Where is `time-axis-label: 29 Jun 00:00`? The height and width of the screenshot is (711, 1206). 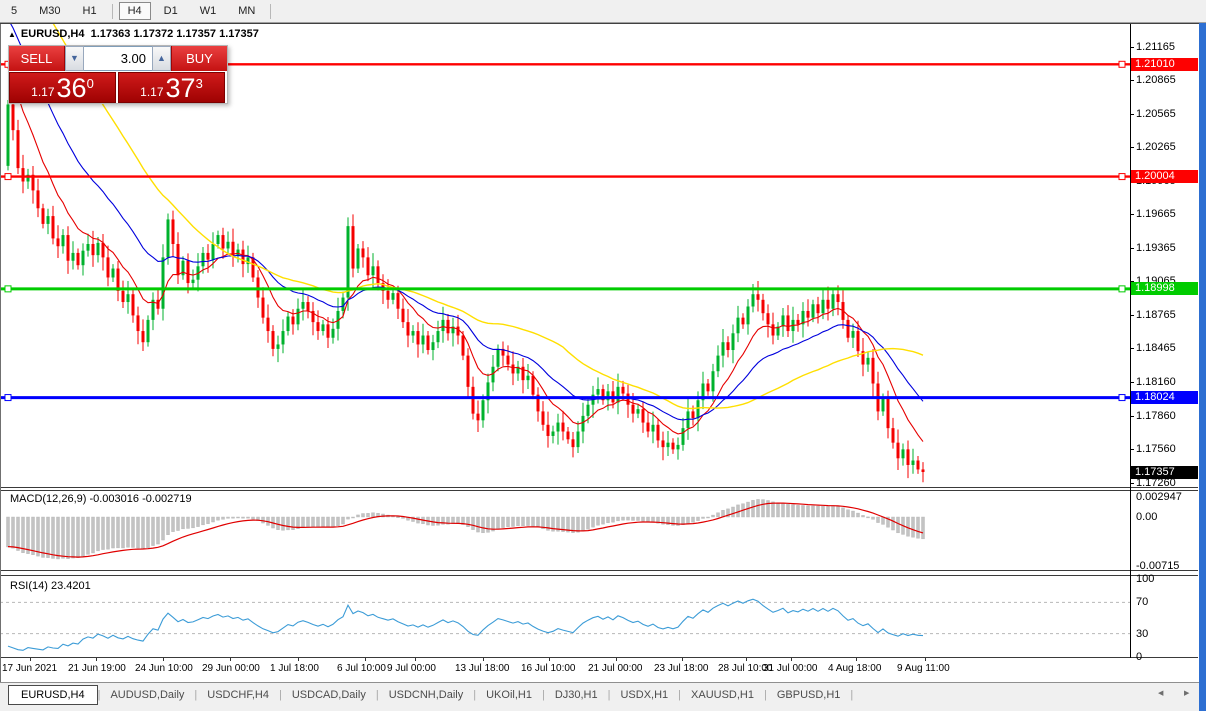
time-axis-label: 29 Jun 00:00 is located at coordinates (231, 668).